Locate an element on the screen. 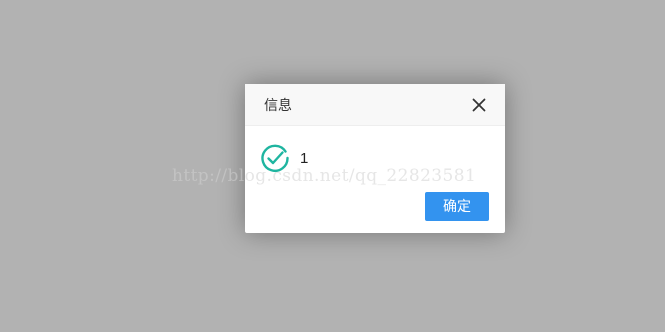 The height and width of the screenshot is (332, 665). close-button is located at coordinates (479, 105).